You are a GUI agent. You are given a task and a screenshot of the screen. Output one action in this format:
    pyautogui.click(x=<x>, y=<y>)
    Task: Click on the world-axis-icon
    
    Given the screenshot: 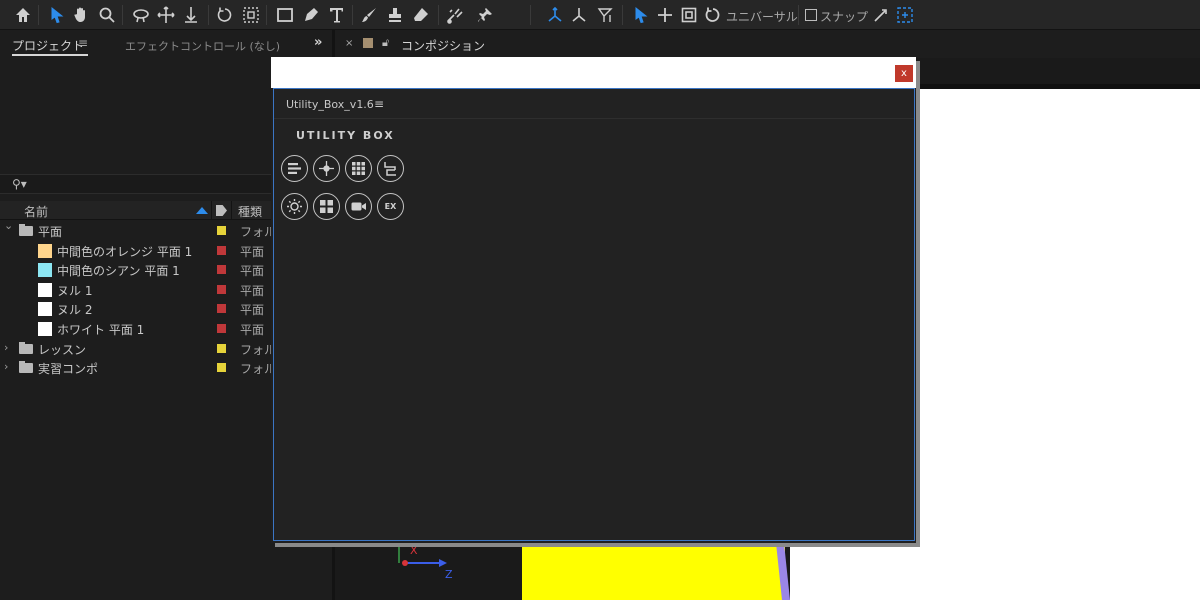 What is the action you would take?
    pyautogui.click(x=579, y=15)
    